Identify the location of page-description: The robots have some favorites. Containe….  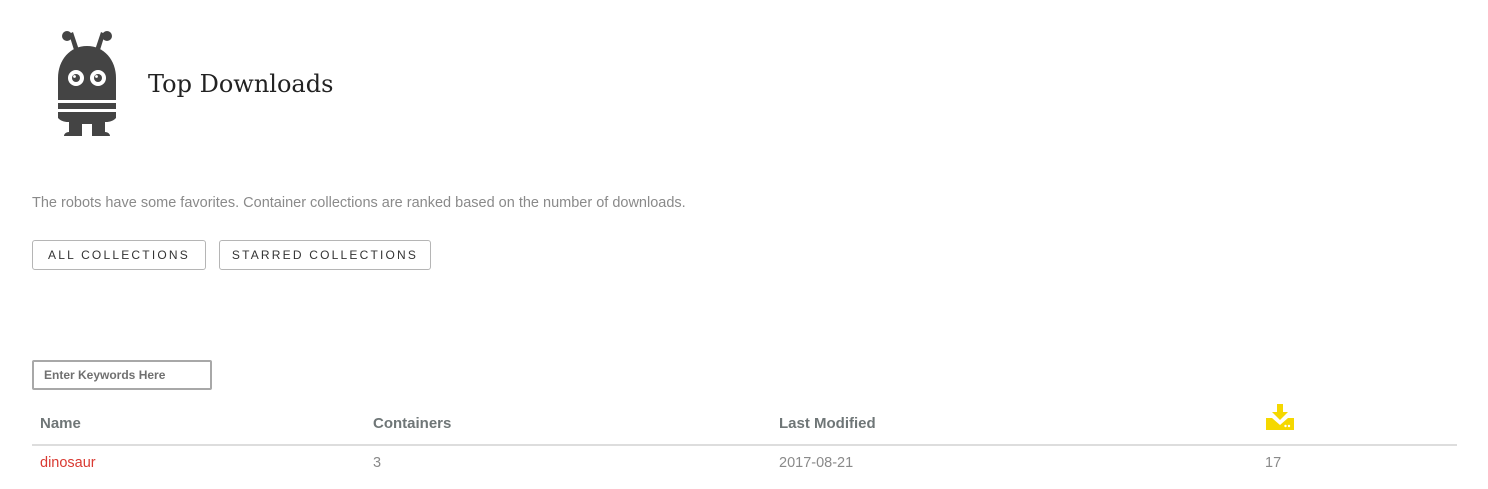
(359, 203).